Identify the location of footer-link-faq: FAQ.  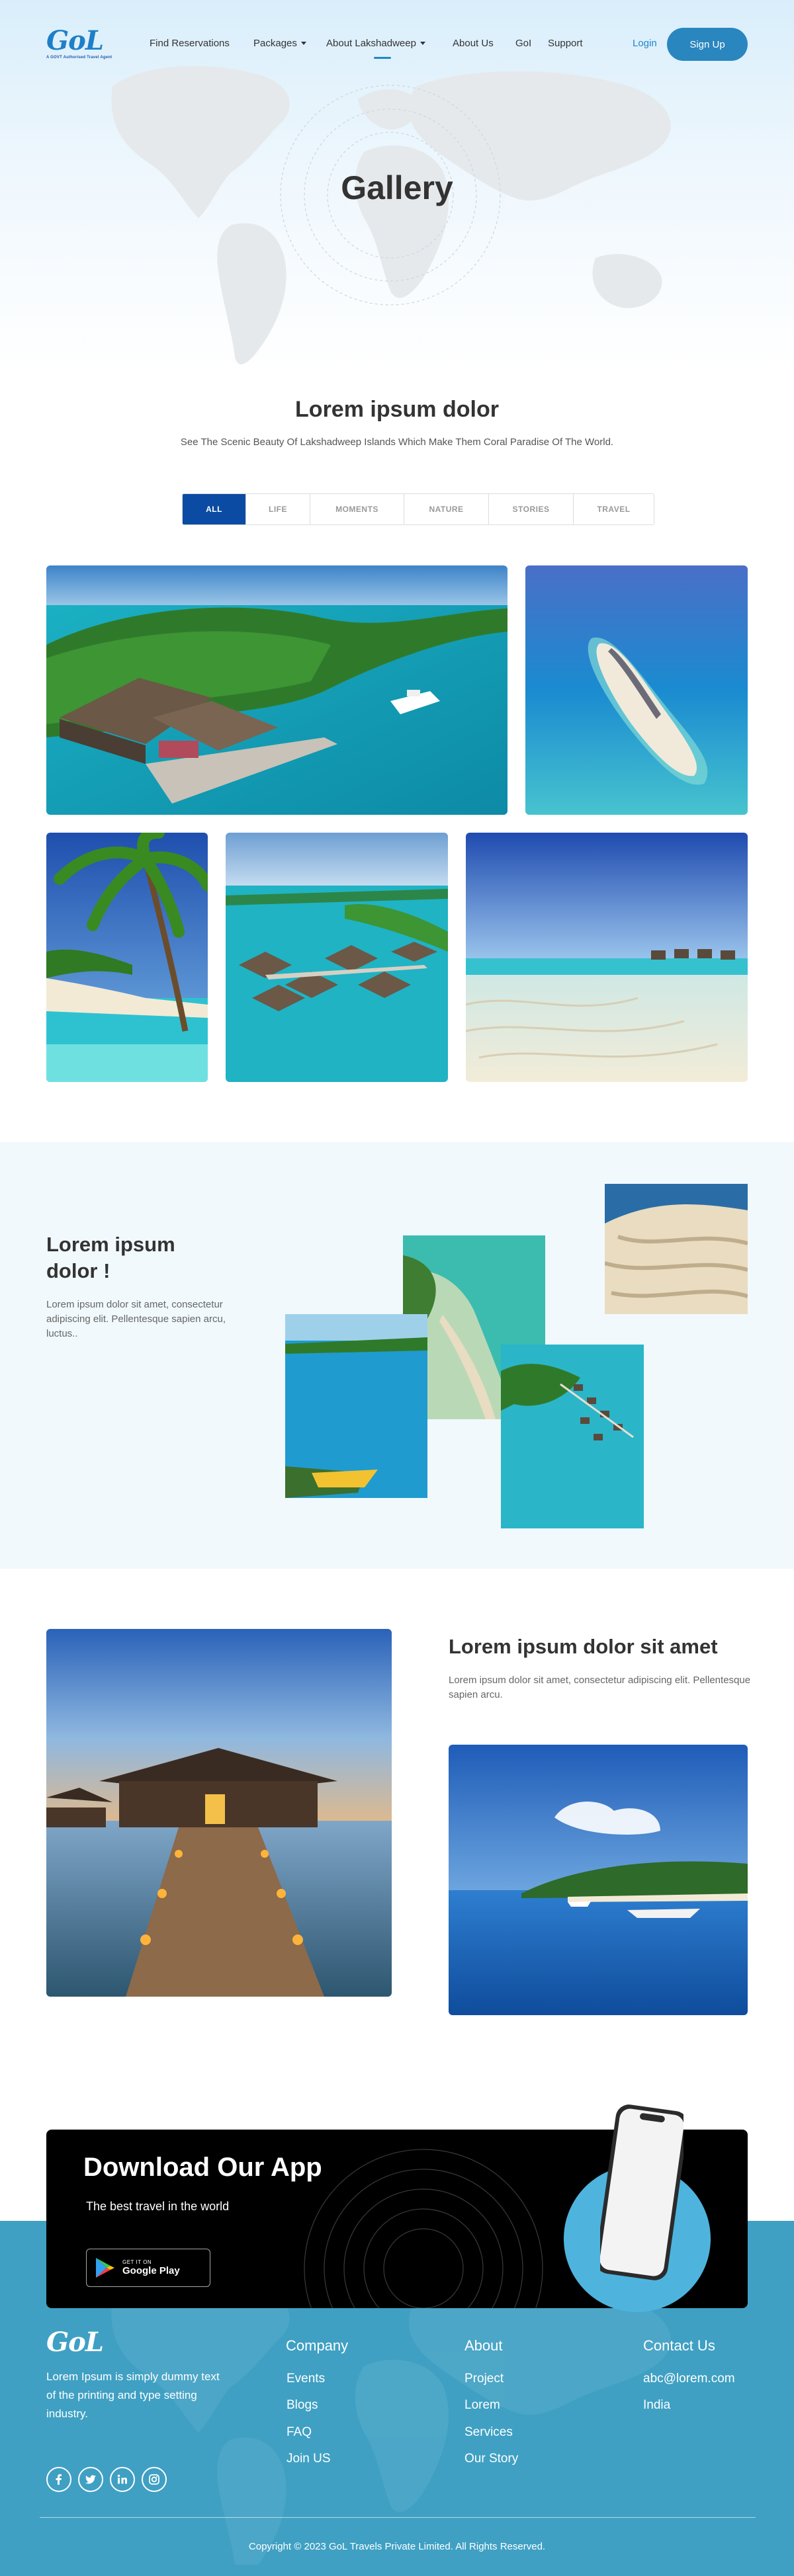
(299, 2432).